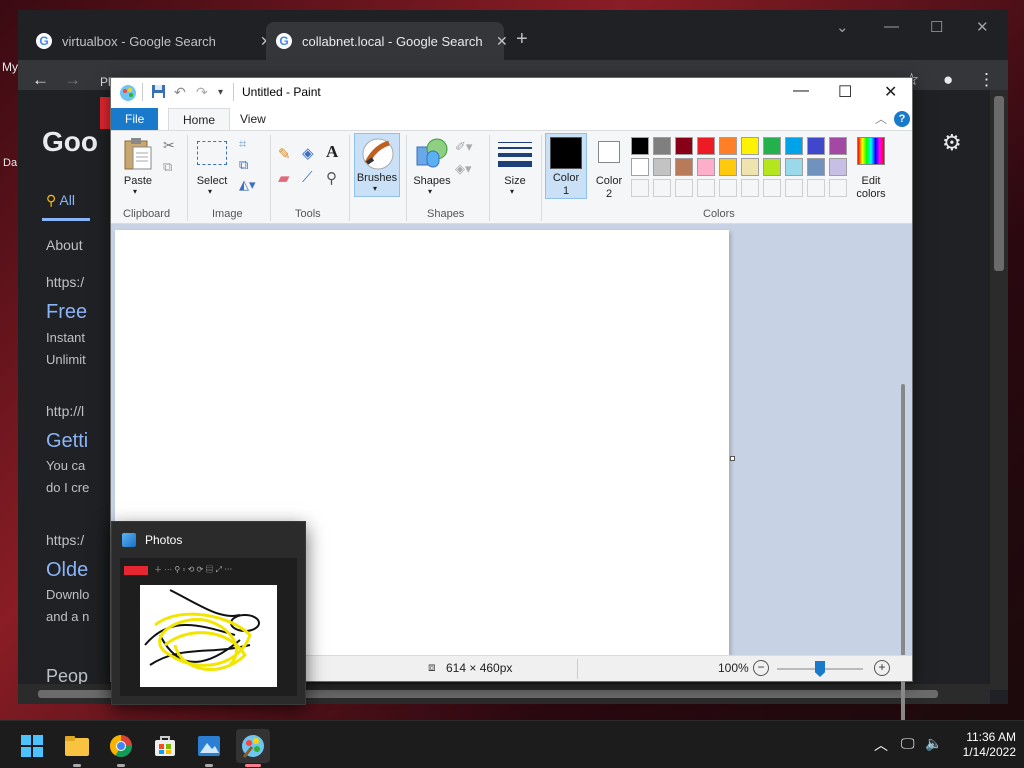  Describe the element at coordinates (158, 93) in the screenshot. I see `save-icon` at that location.